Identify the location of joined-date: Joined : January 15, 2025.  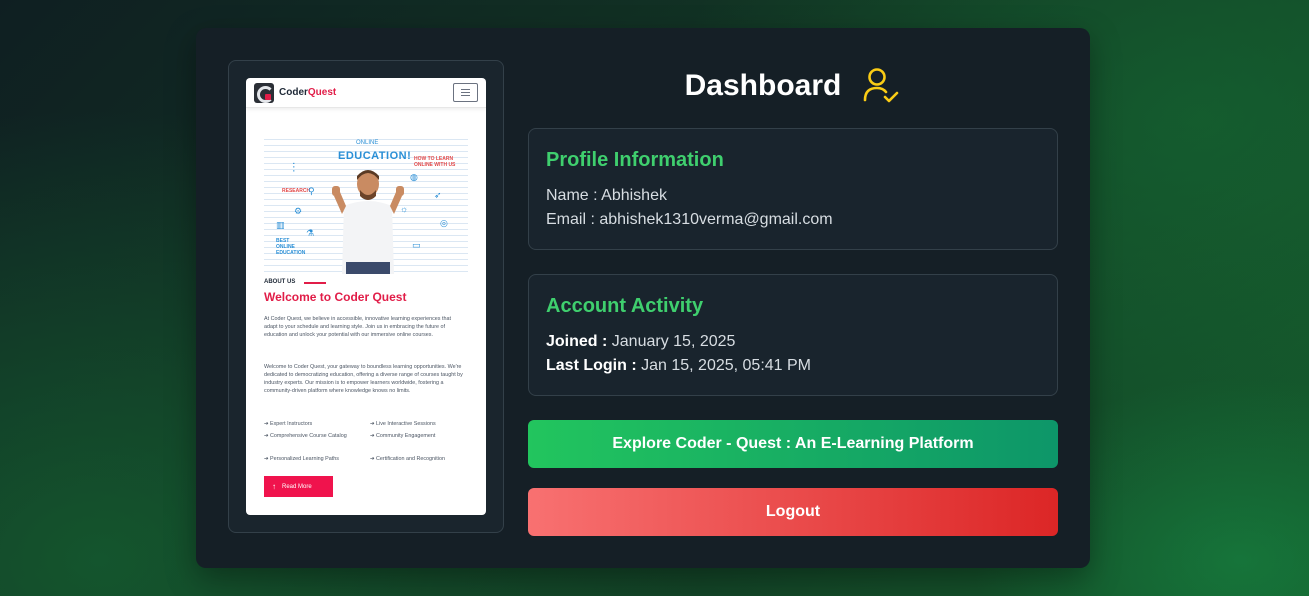
(641, 341).